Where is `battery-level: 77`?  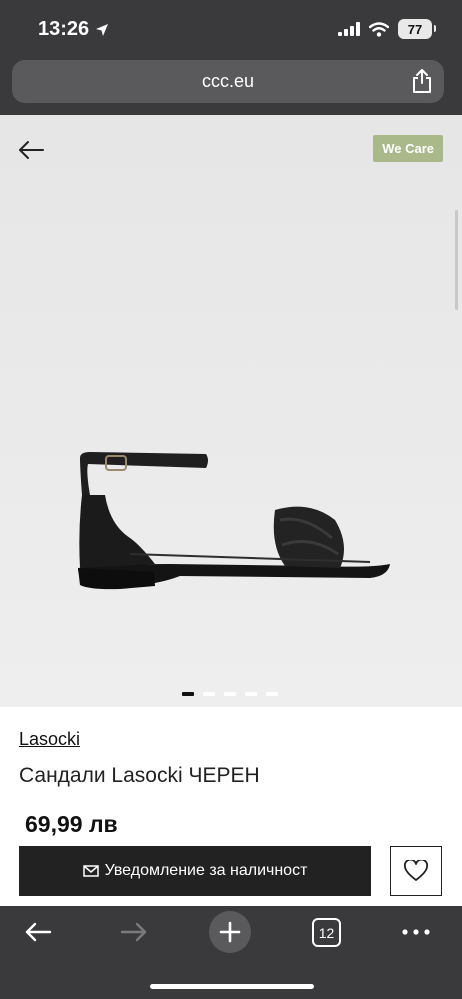
battery-level: 77 is located at coordinates (415, 29).